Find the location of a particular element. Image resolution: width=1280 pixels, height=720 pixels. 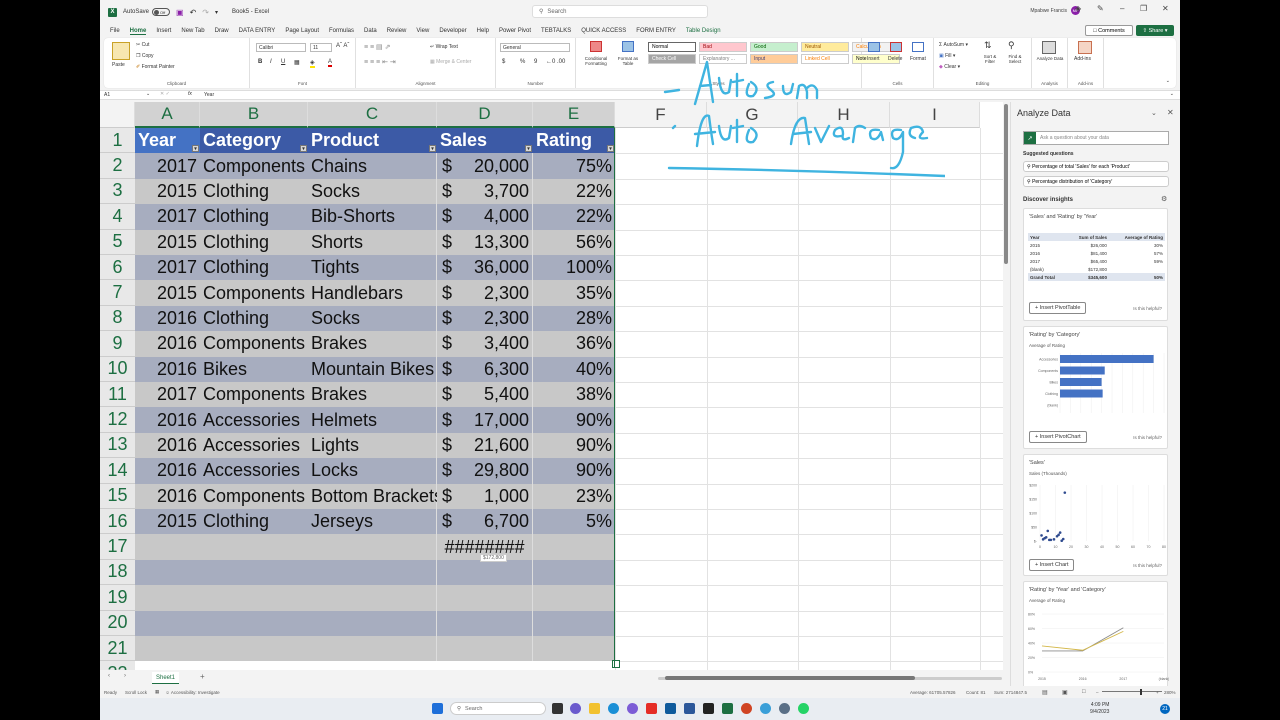

helpful-link: Is this helpful? is located at coordinates (1147, 308).